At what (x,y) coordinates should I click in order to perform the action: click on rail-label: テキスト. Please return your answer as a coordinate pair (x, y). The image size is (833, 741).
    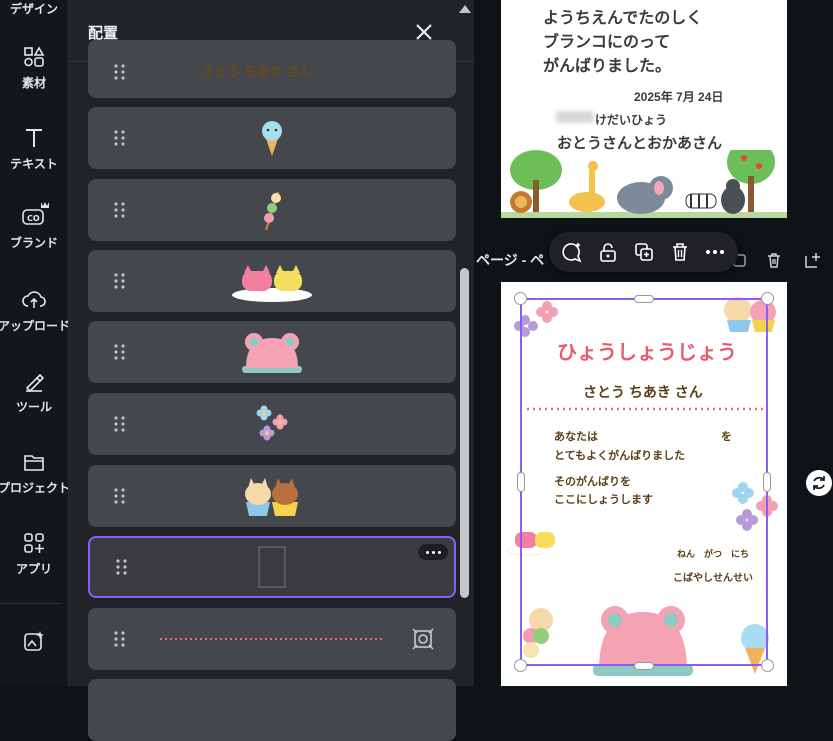
    Looking at the image, I should click on (34, 164).